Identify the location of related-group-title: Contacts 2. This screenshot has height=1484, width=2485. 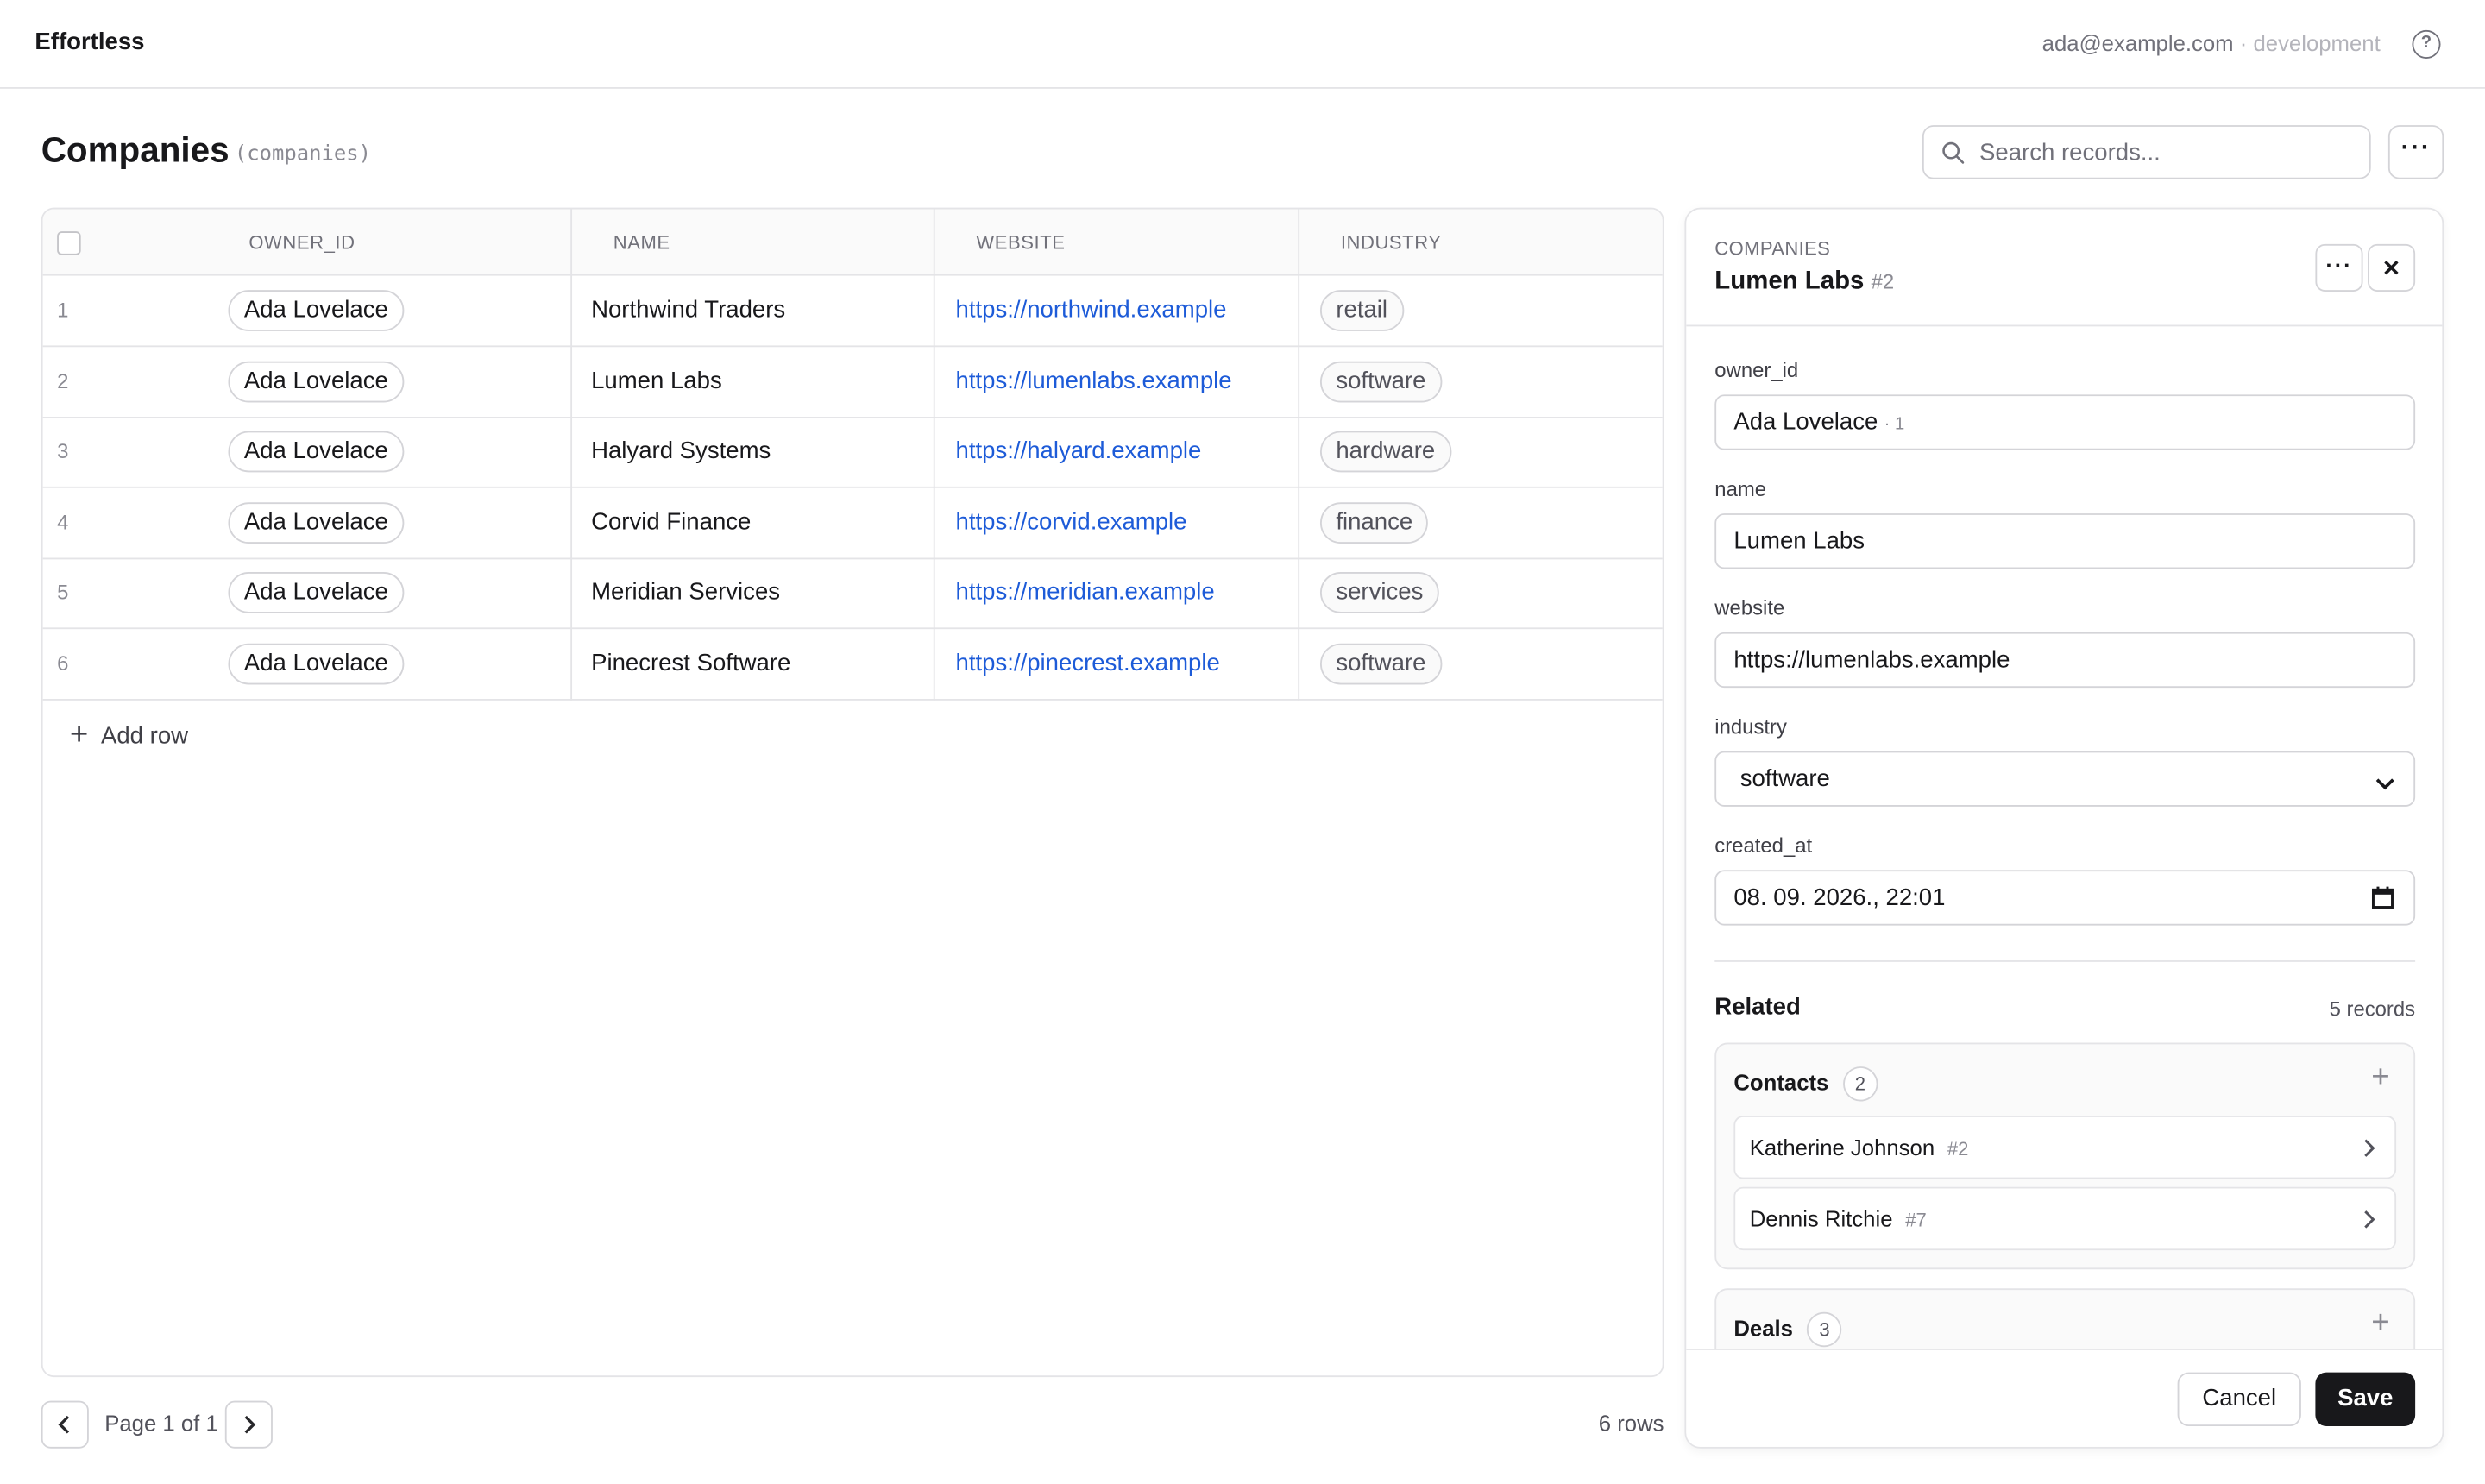
(1805, 1084).